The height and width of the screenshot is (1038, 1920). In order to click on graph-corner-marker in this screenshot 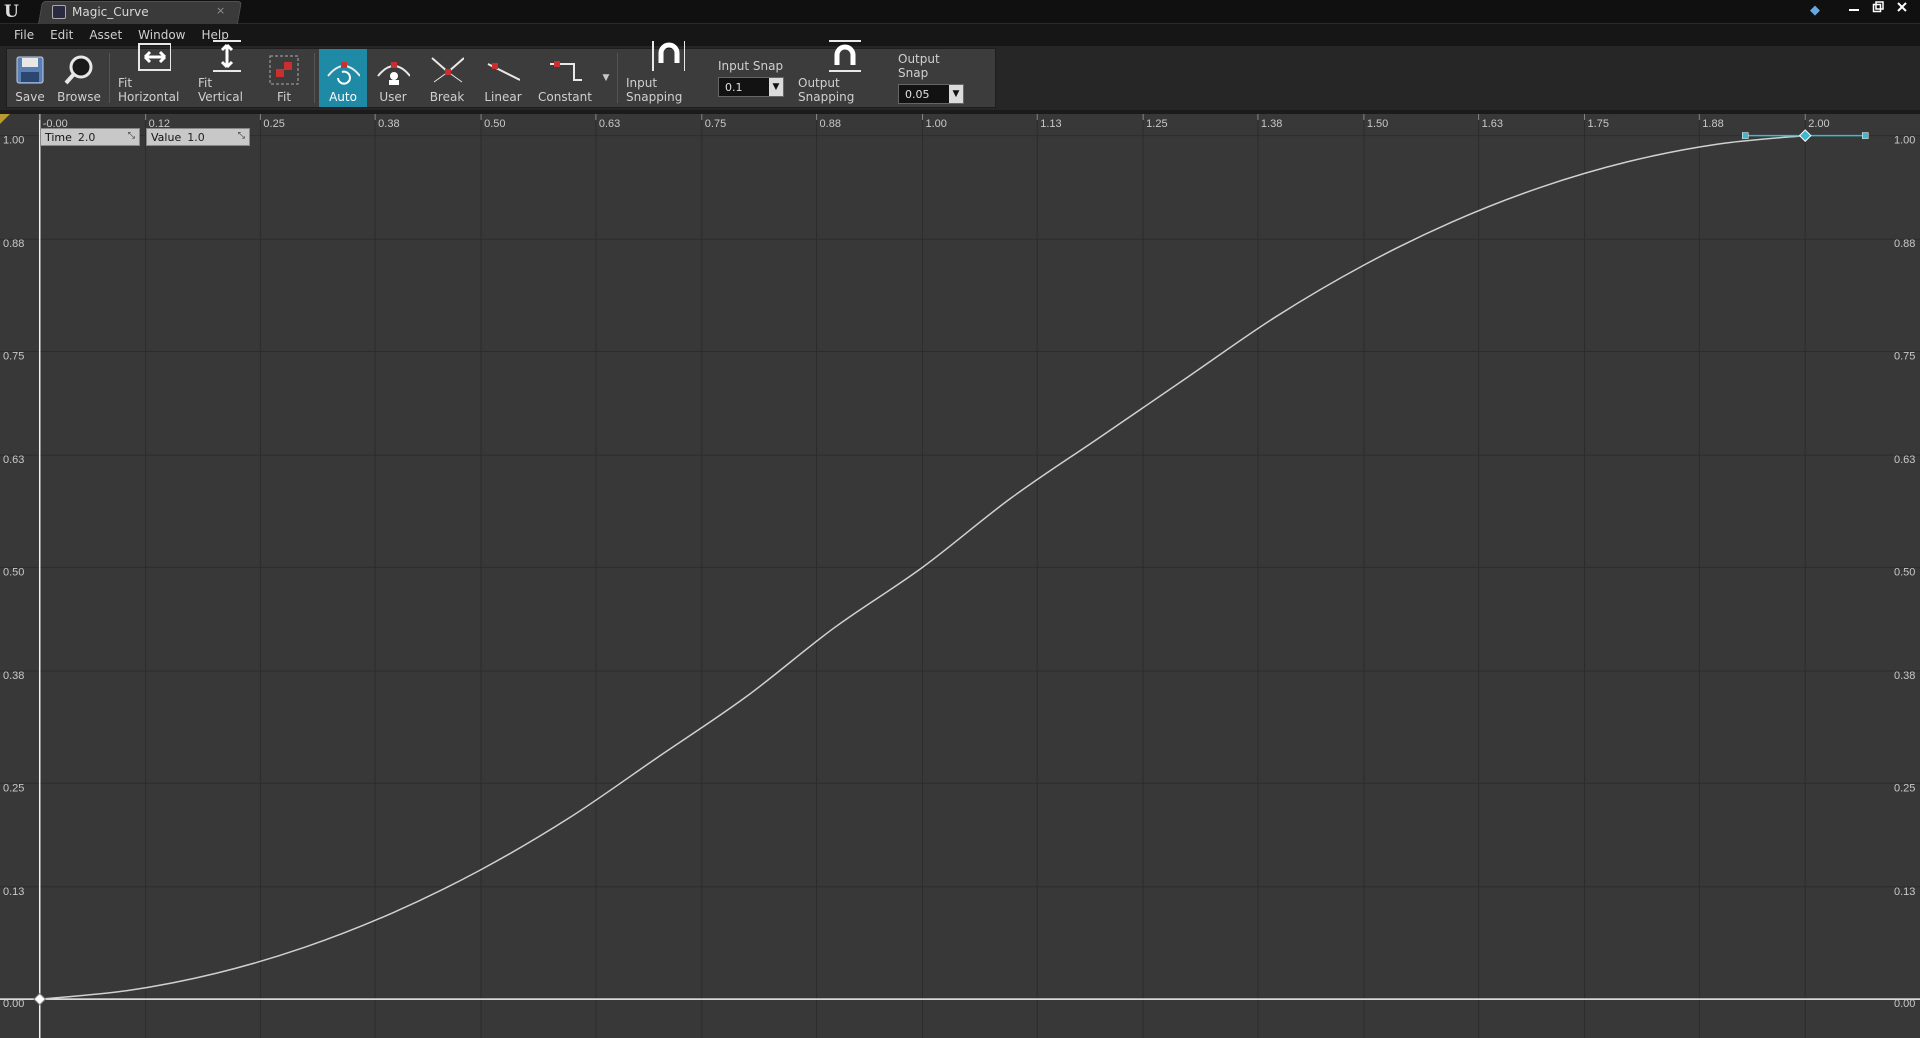, I will do `click(5, 119)`.